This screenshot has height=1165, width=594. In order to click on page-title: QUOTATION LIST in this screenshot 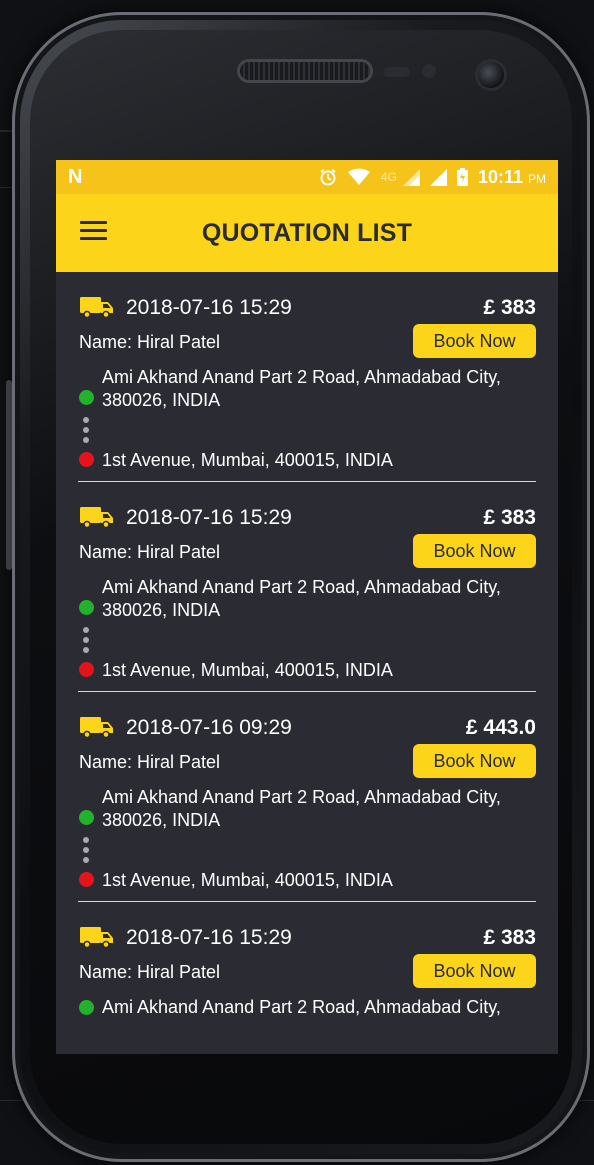, I will do `click(307, 232)`.